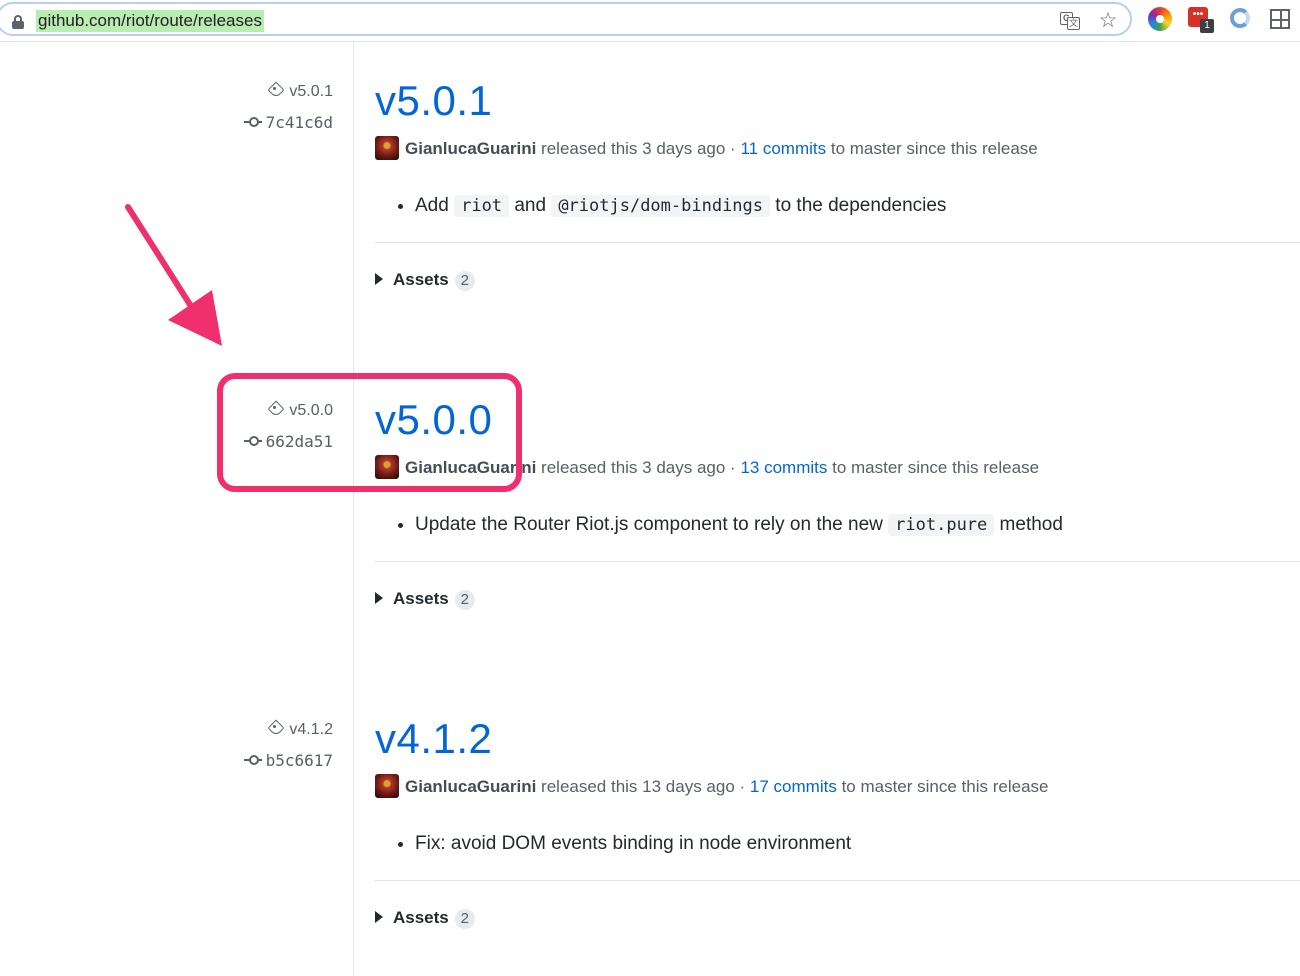  Describe the element at coordinates (253, 745) in the screenshot. I see `release-meta-v4-1-2: v4.1.2 b5c6617` at that location.